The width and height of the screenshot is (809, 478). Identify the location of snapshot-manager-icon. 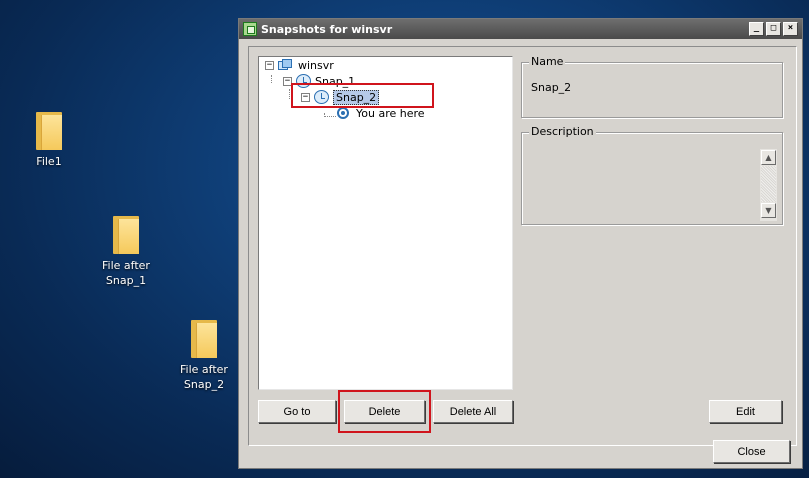
(250, 29).